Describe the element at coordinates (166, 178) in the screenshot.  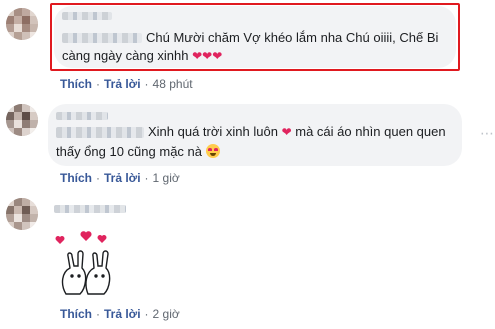
I see `timestamp: 1 giờ` at that location.